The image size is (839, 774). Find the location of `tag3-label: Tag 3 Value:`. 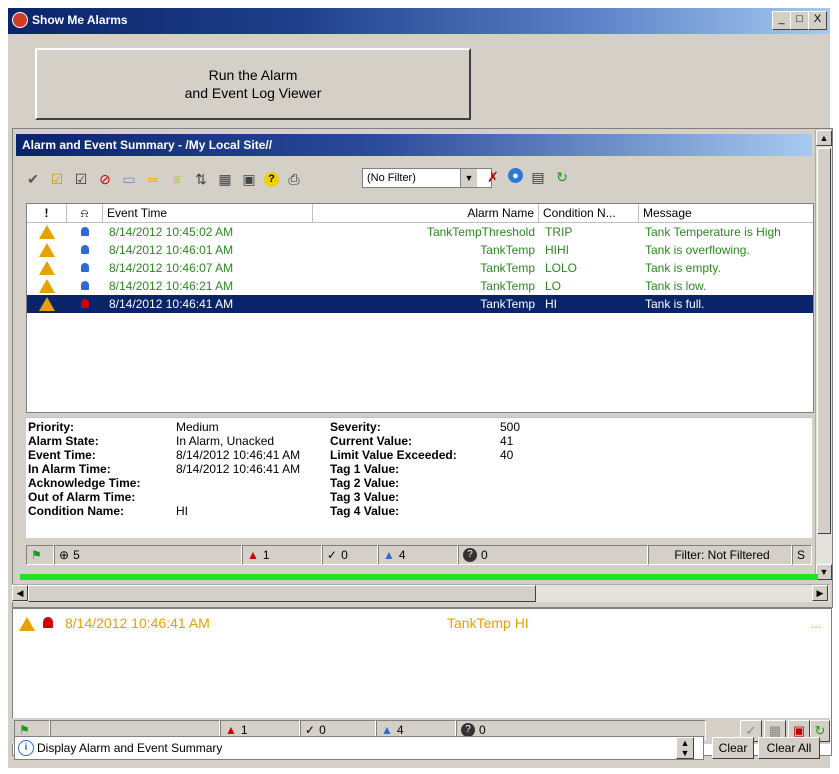

tag3-label: Tag 3 Value: is located at coordinates (365, 497).